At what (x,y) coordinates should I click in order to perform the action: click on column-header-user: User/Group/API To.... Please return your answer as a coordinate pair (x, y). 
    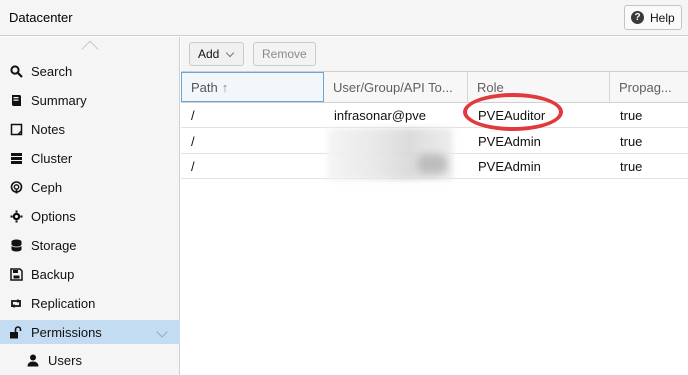
    Looking at the image, I should click on (396, 87).